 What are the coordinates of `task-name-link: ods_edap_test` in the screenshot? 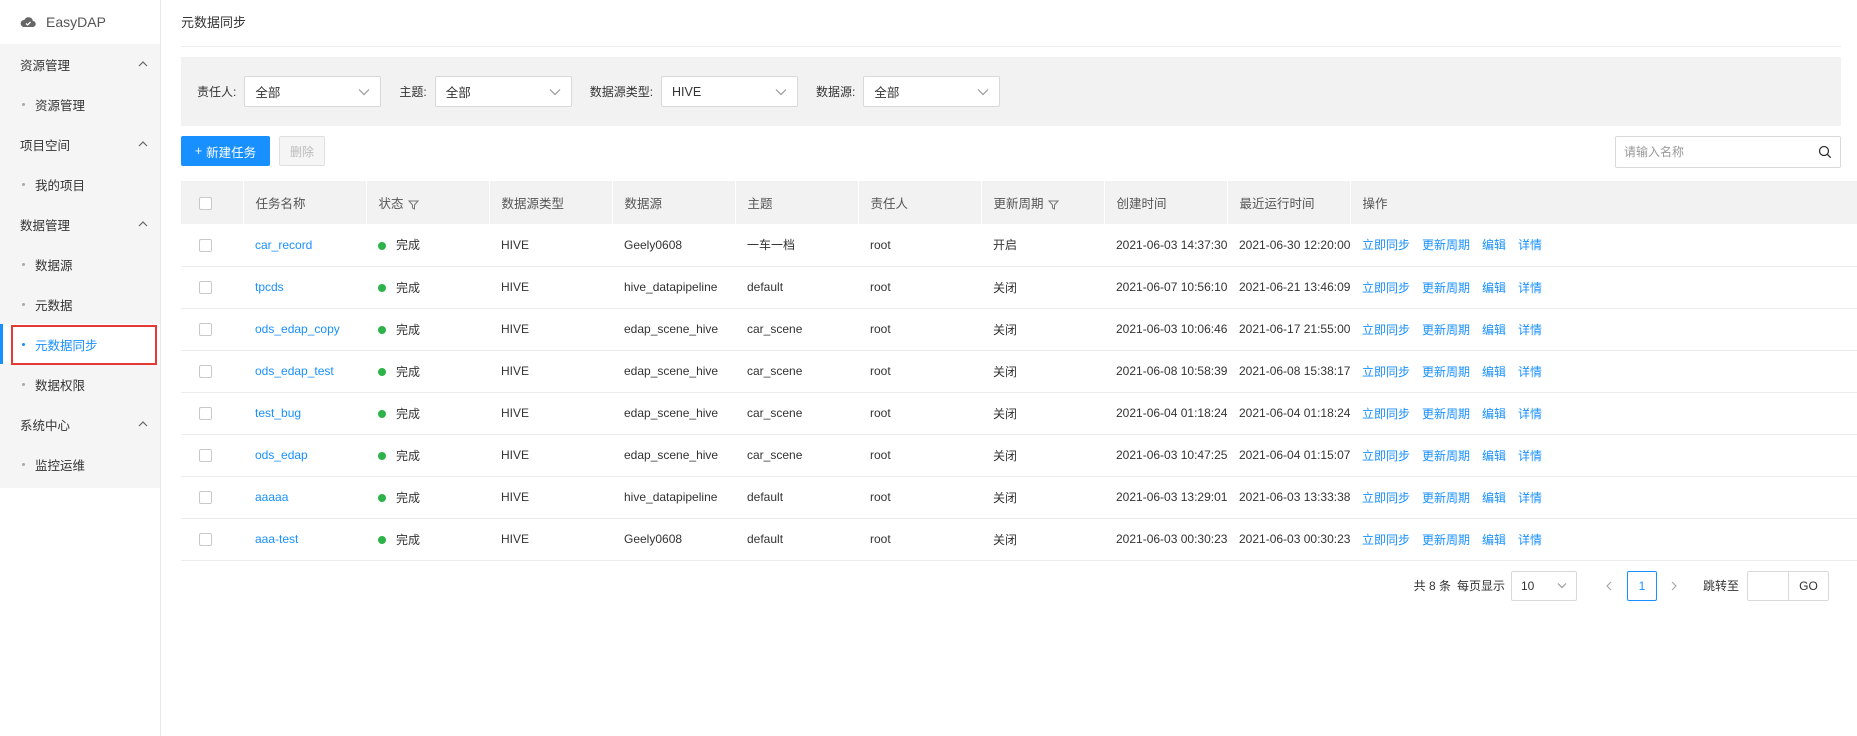 It's located at (294, 371).